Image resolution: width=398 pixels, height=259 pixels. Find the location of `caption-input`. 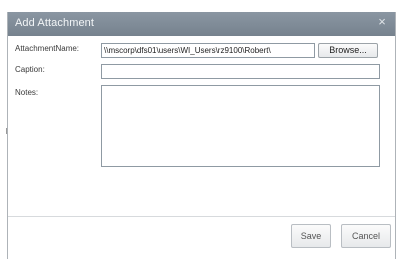

caption-input is located at coordinates (240, 71).